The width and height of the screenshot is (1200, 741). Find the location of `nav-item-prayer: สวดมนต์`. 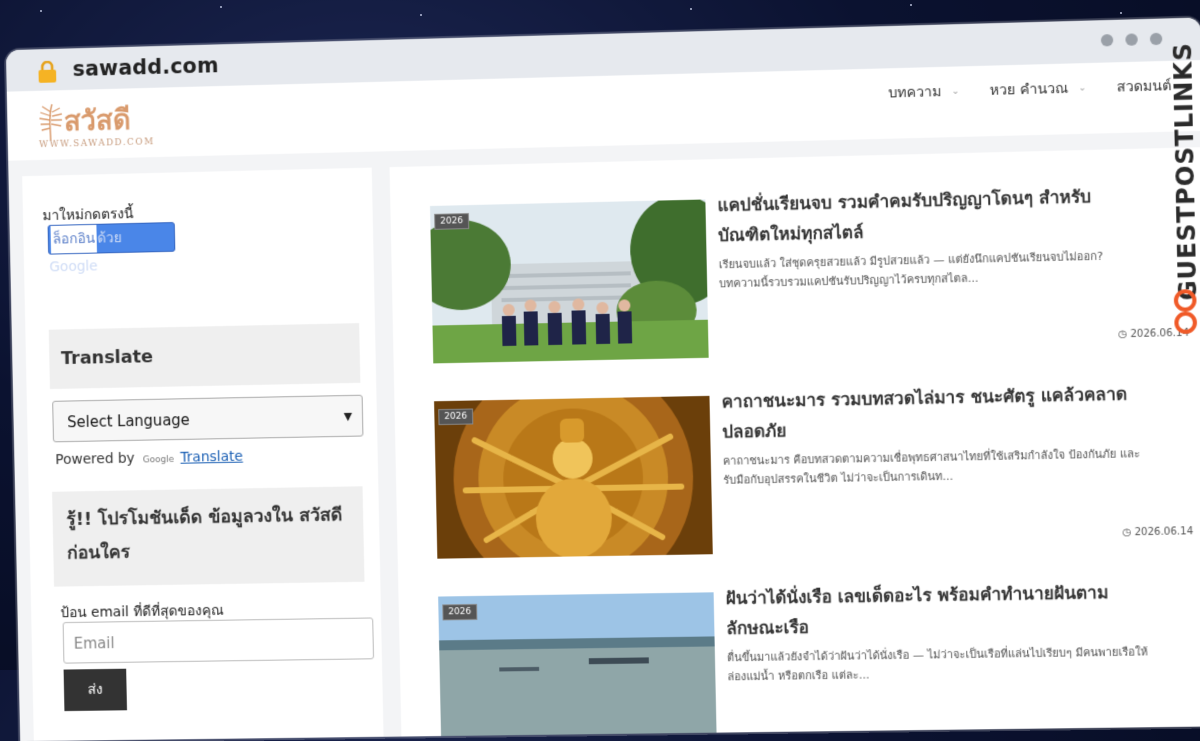

nav-item-prayer: สวดมนต์ is located at coordinates (1144, 87).